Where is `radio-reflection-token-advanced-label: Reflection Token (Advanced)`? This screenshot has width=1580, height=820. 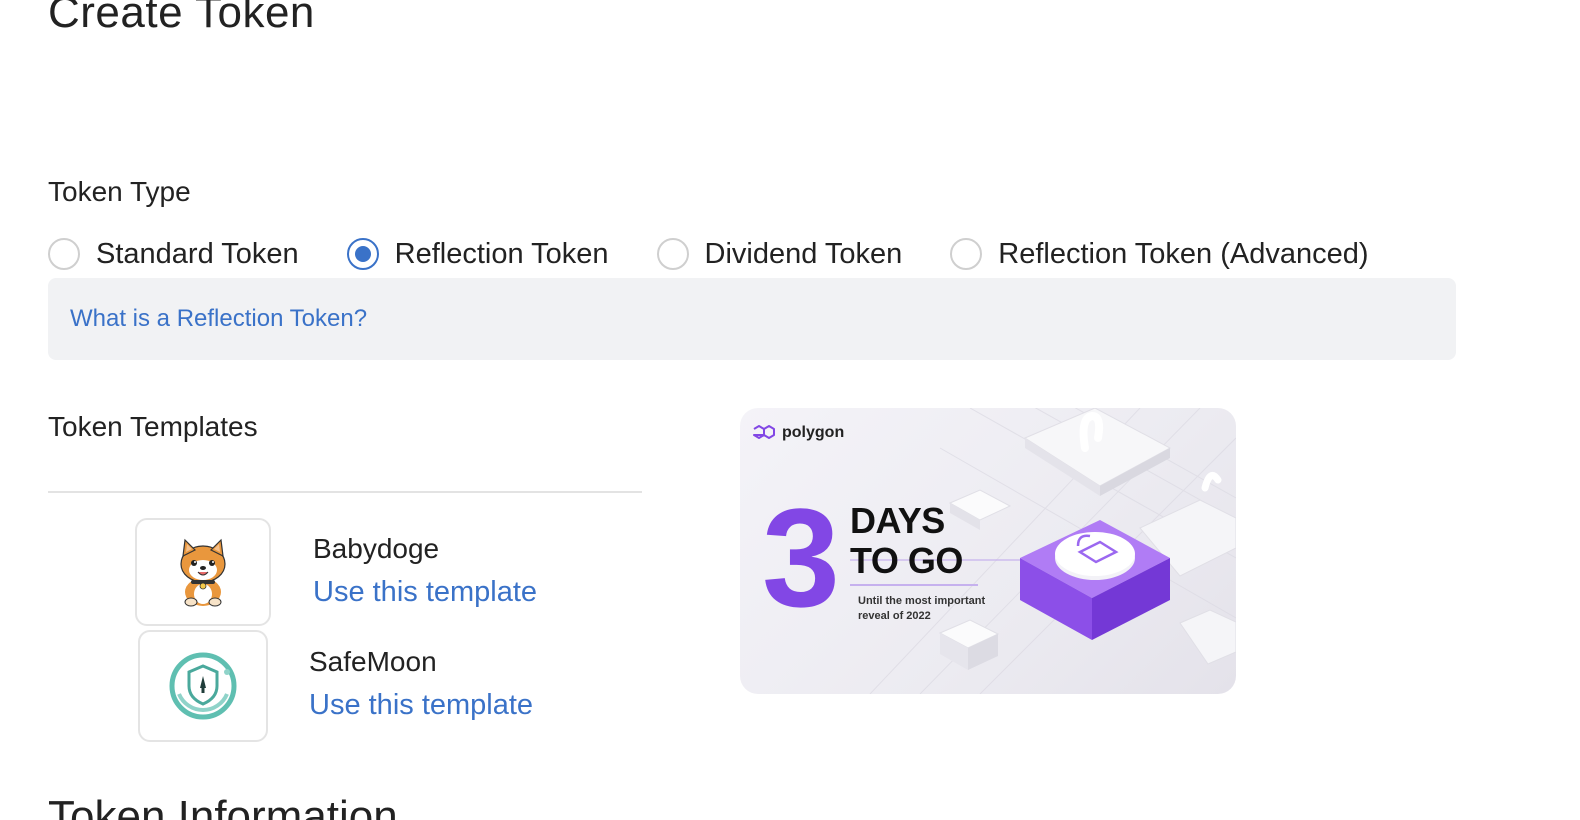 radio-reflection-token-advanced-label: Reflection Token (Advanced) is located at coordinates (1183, 253).